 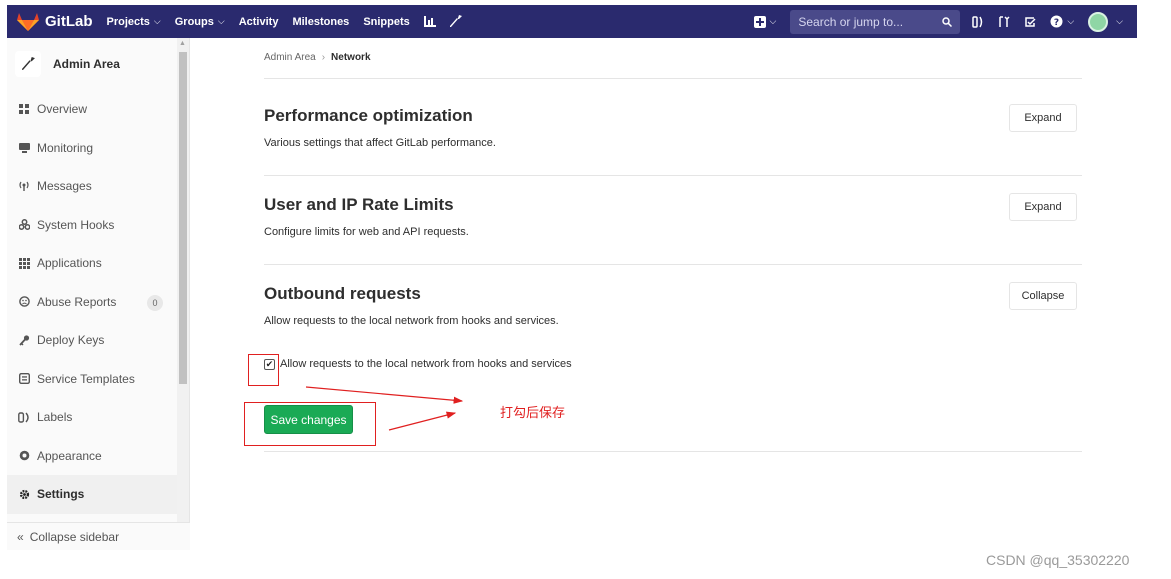 What do you see at coordinates (384, 408) in the screenshot?
I see `annotation-arrows` at bounding box center [384, 408].